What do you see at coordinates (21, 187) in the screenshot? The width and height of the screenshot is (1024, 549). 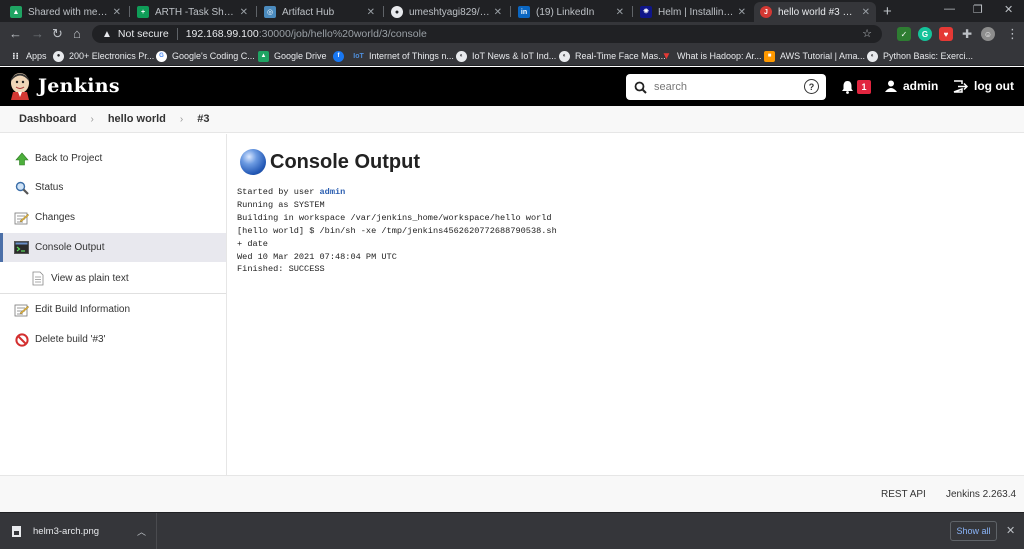 I see `magnifier-icon` at bounding box center [21, 187].